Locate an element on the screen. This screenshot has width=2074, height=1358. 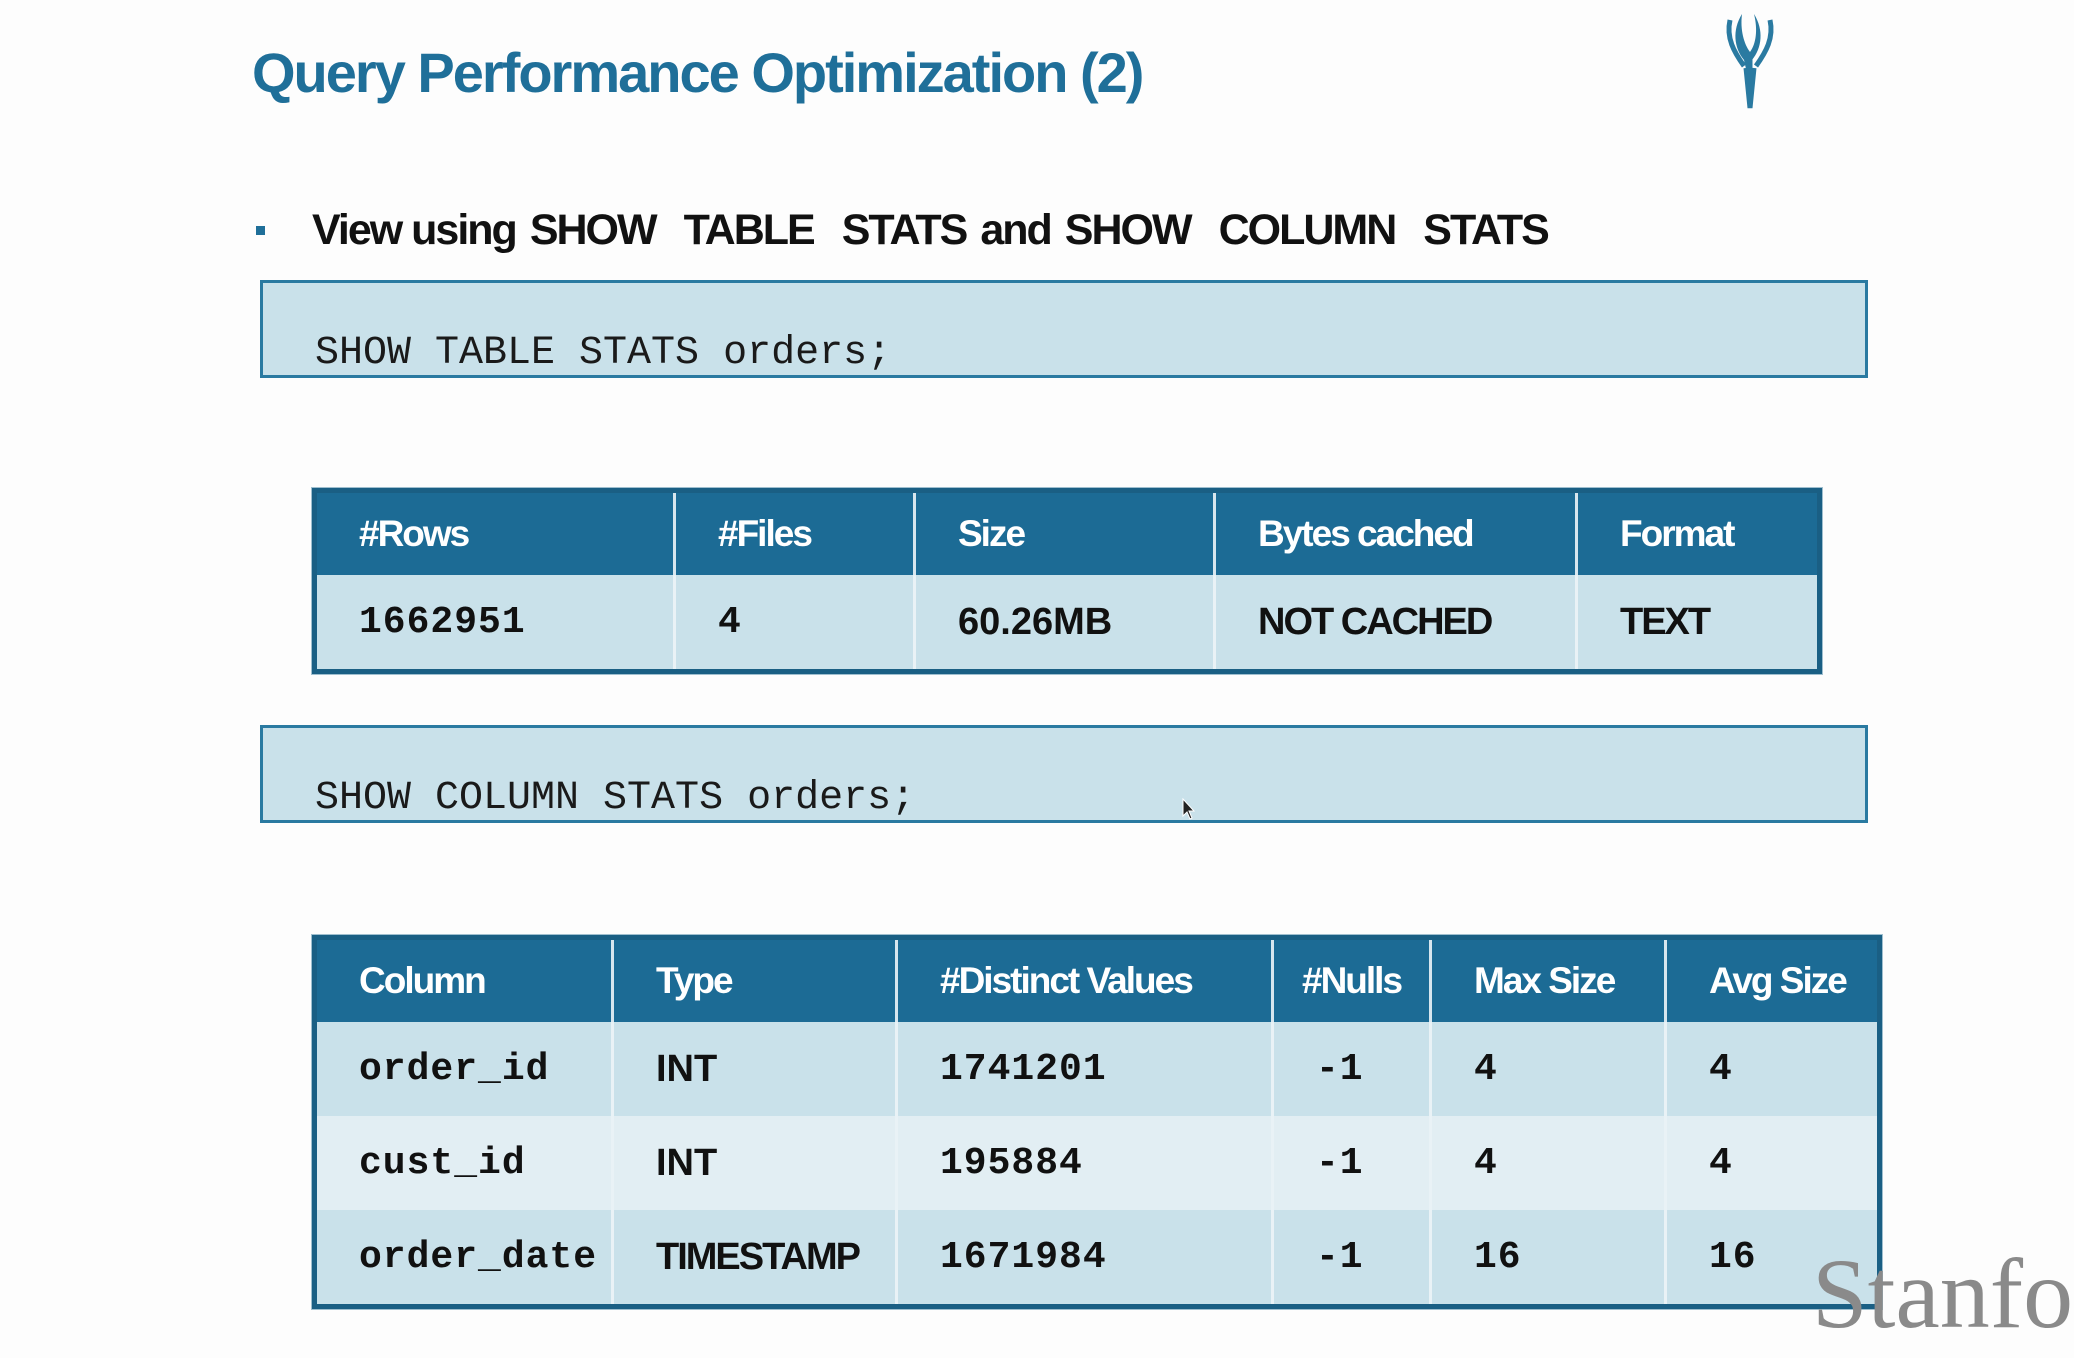
impala-logo-icon is located at coordinates (1750, 61).